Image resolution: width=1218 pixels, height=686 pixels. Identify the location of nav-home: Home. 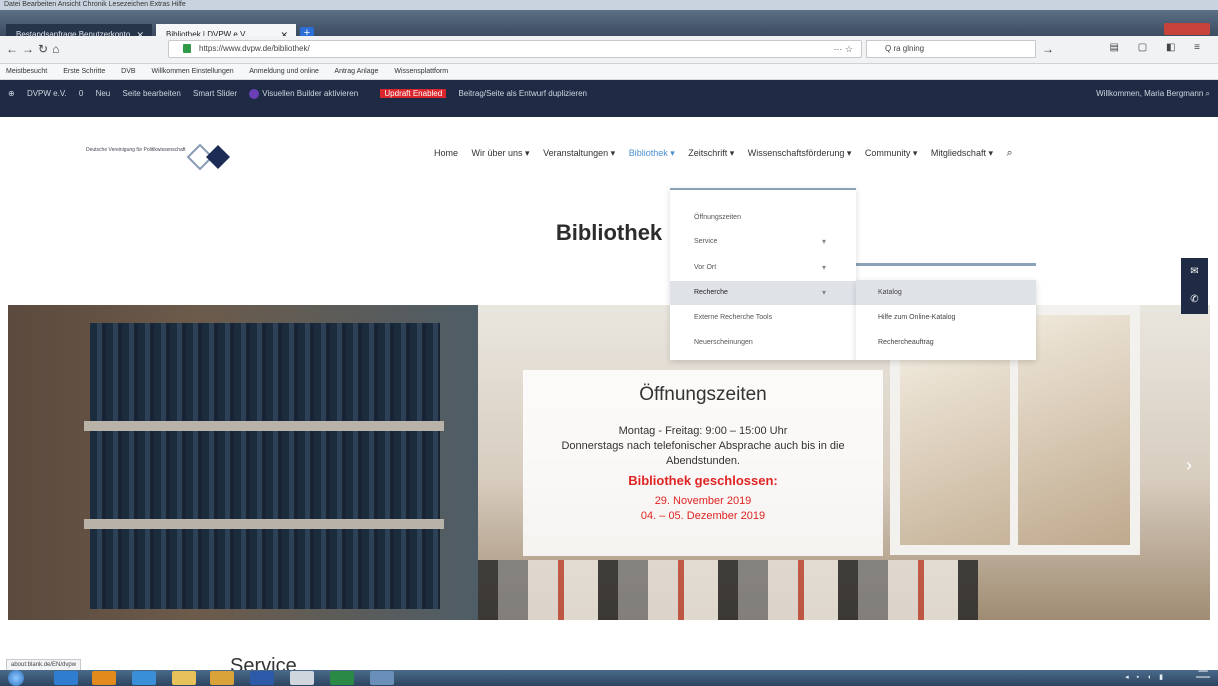
(446, 153).